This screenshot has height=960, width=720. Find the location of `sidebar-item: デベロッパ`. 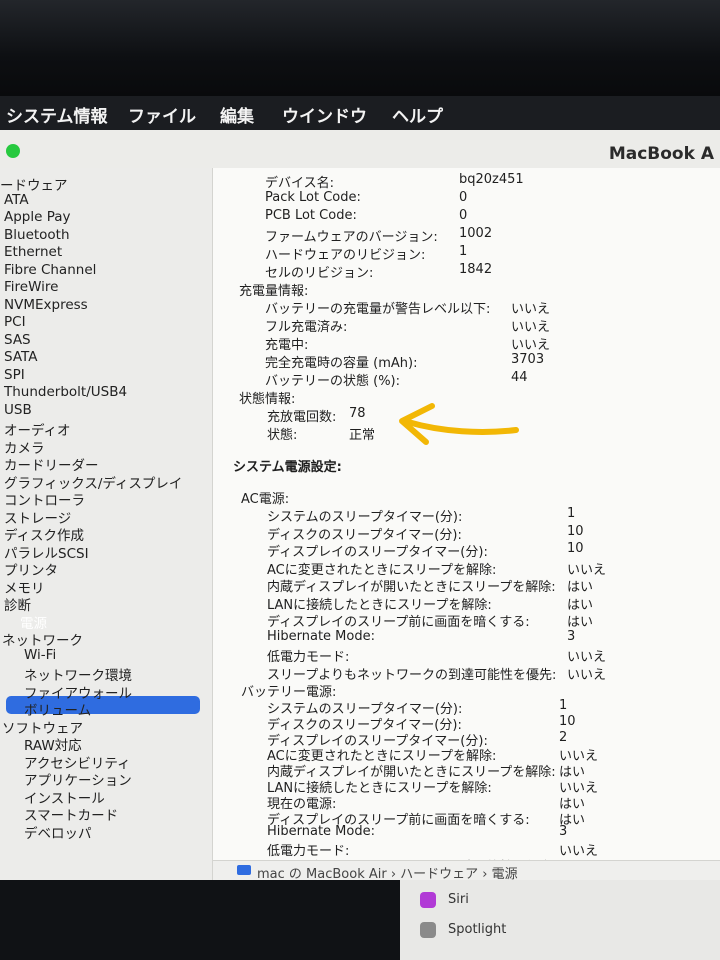

sidebar-item: デベロッパ is located at coordinates (58, 832).